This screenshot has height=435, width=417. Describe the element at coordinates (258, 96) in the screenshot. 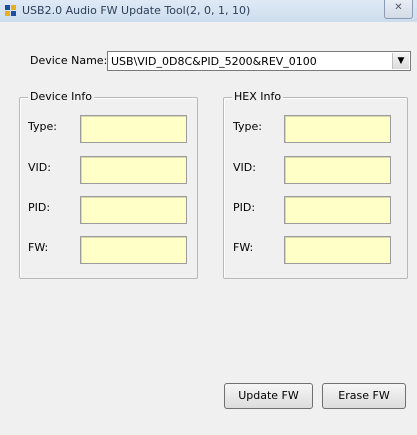

I see `hex-info-title: HEX Info` at that location.